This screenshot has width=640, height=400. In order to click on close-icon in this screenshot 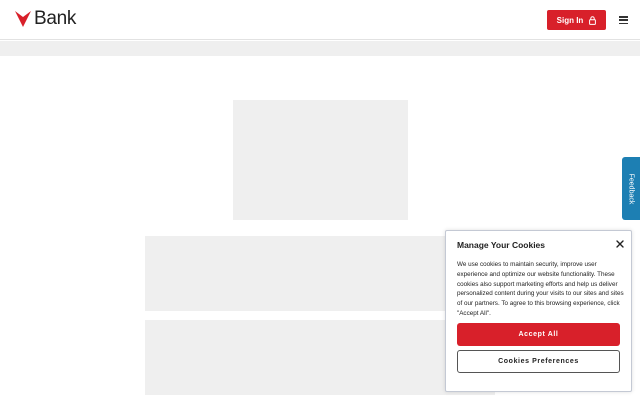, I will do `click(620, 244)`.